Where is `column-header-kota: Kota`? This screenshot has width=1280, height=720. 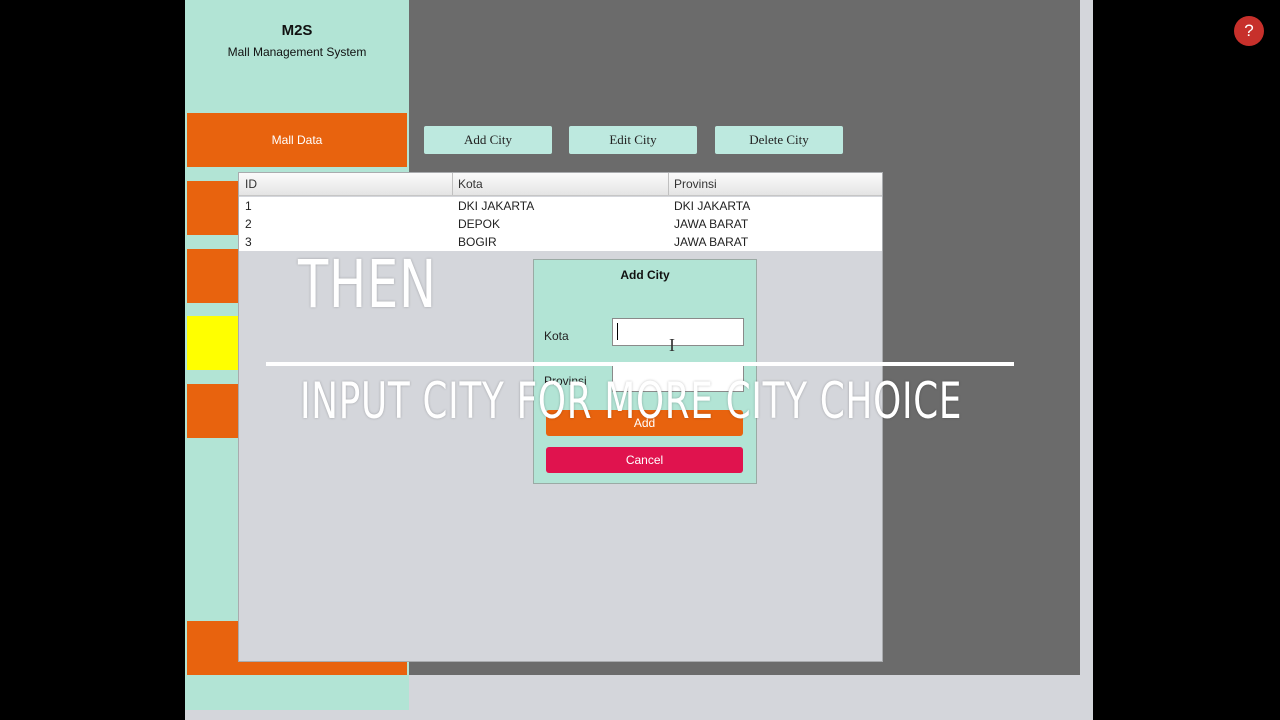
column-header-kota: Kota is located at coordinates (470, 184).